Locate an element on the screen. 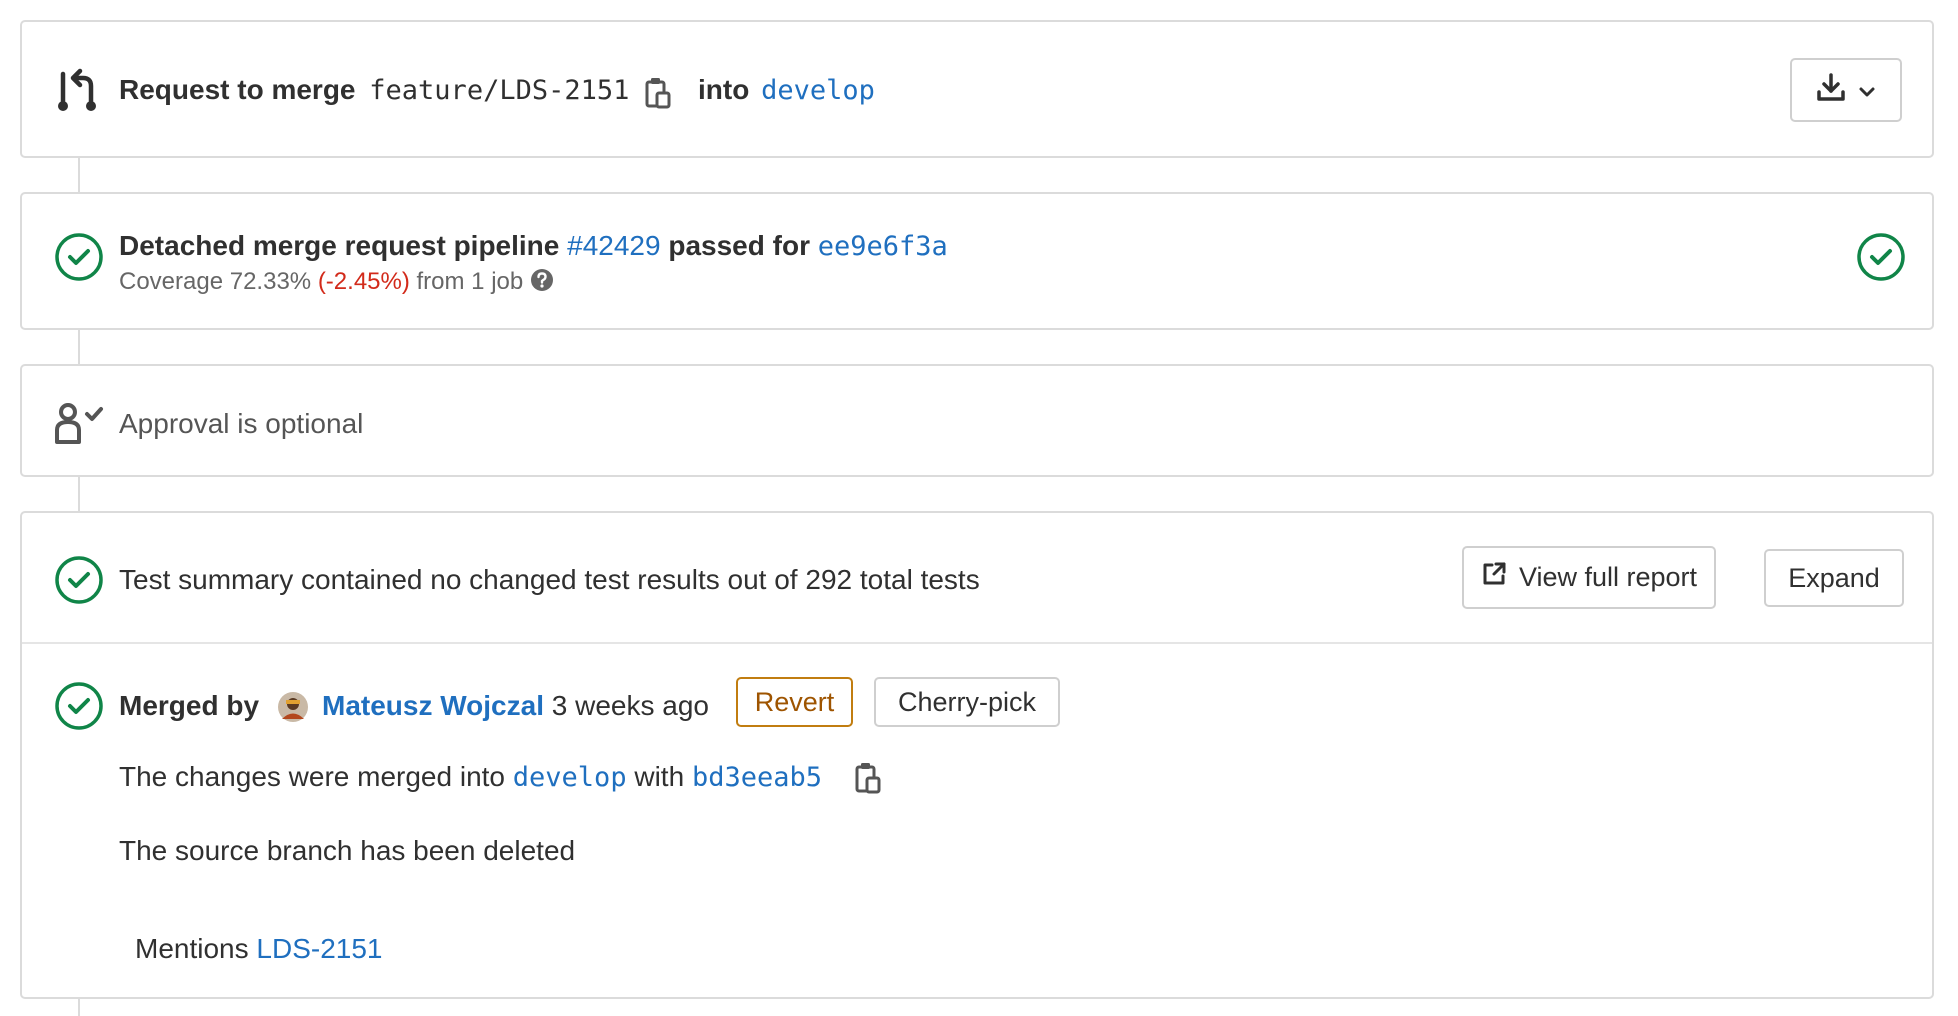 The width and height of the screenshot is (1958, 1016). test-success-icon is located at coordinates (79, 582).